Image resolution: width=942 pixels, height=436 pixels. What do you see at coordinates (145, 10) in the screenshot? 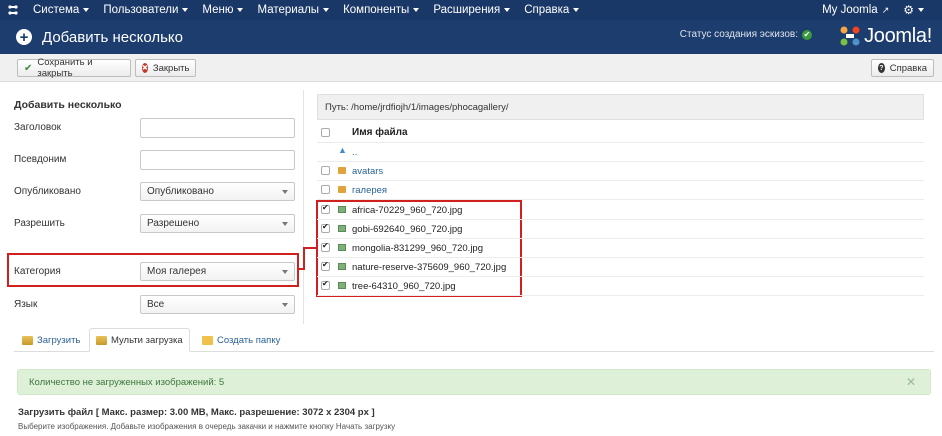
I see `menu-users: Пользователи` at bounding box center [145, 10].